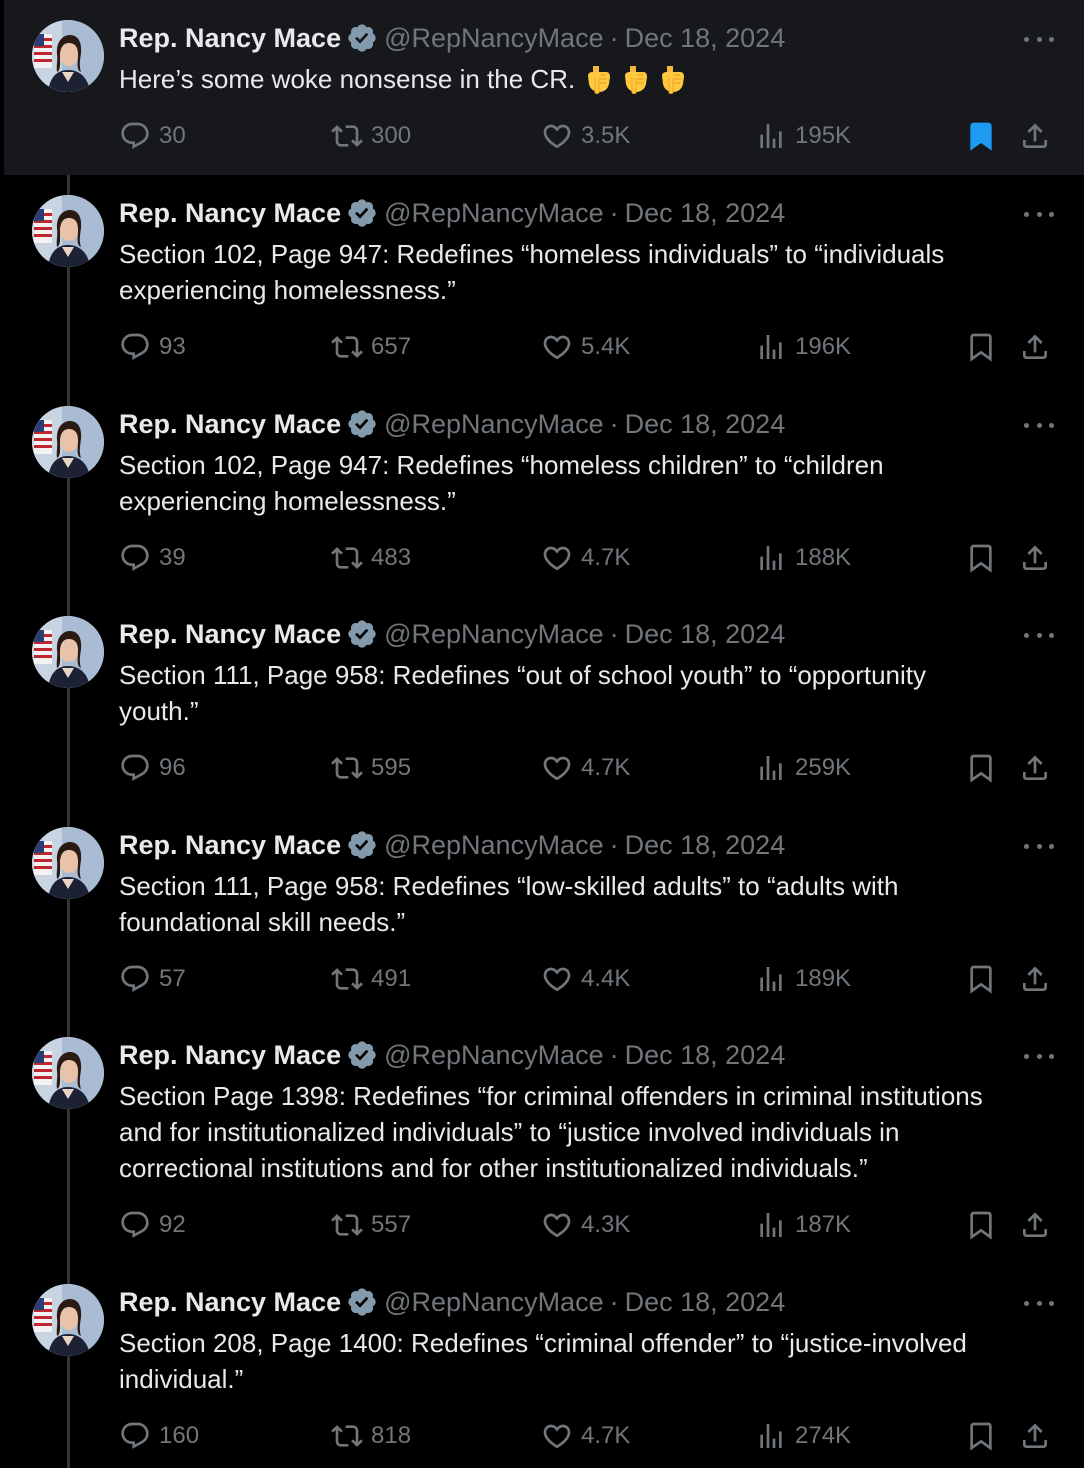 This screenshot has height=1468, width=1084. What do you see at coordinates (606, 135) in the screenshot?
I see `like-count: 3.5K` at bounding box center [606, 135].